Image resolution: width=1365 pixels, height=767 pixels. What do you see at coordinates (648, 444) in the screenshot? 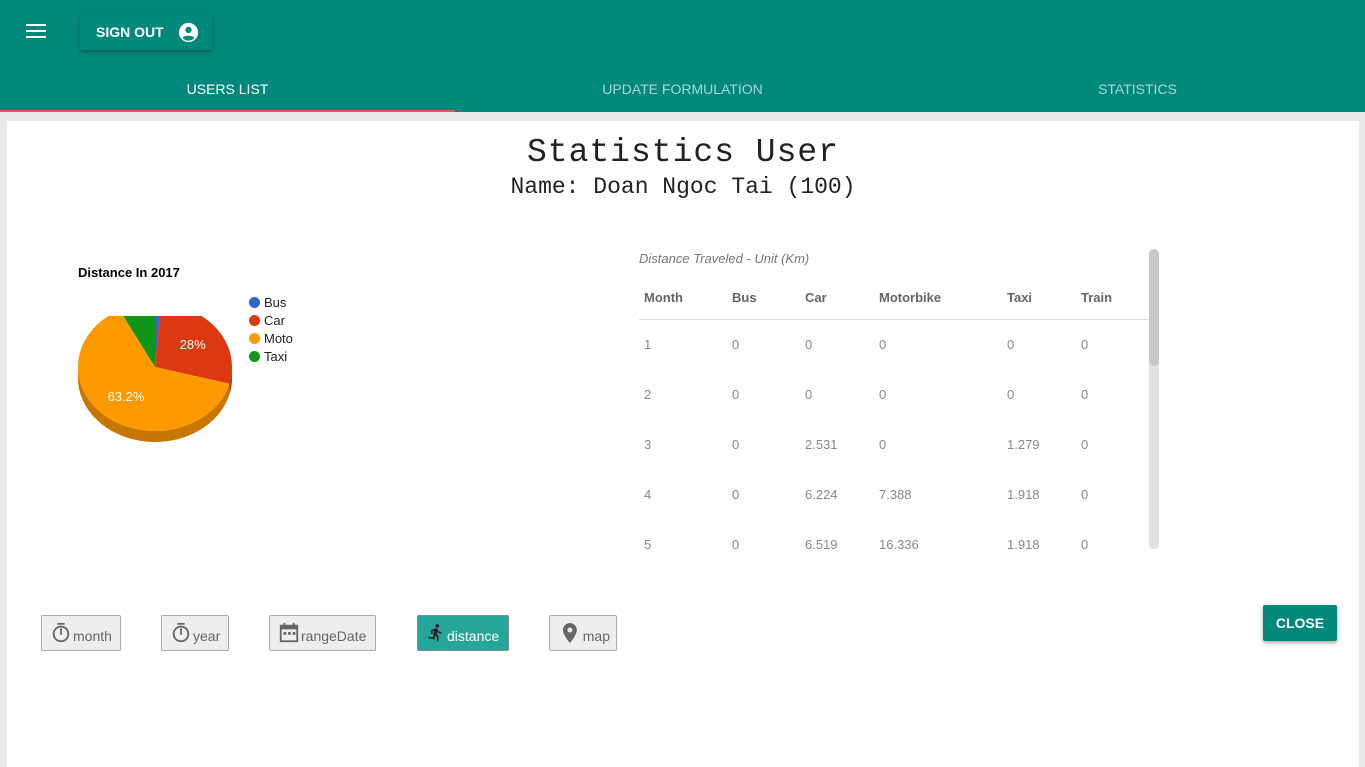
I see `table-cell: 3` at bounding box center [648, 444].